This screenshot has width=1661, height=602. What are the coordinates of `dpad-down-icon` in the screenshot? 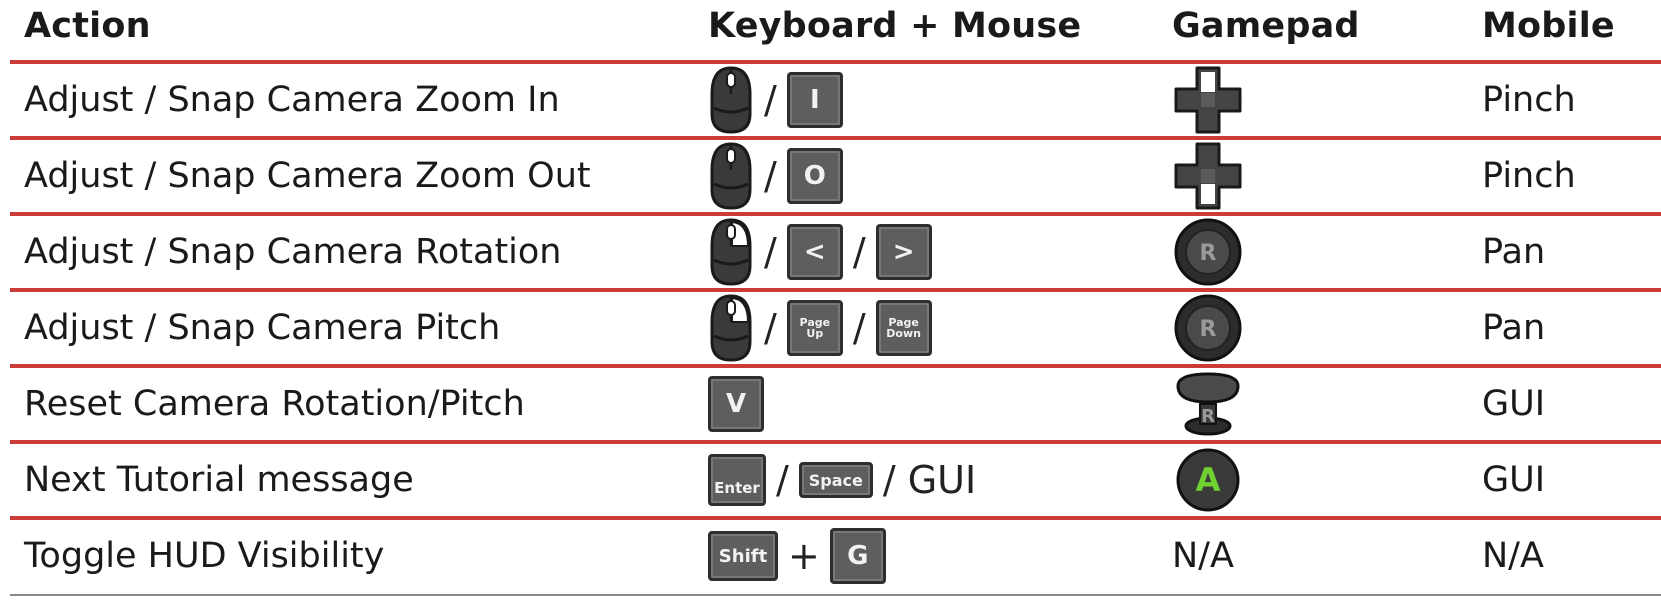 It's located at (1208, 176).